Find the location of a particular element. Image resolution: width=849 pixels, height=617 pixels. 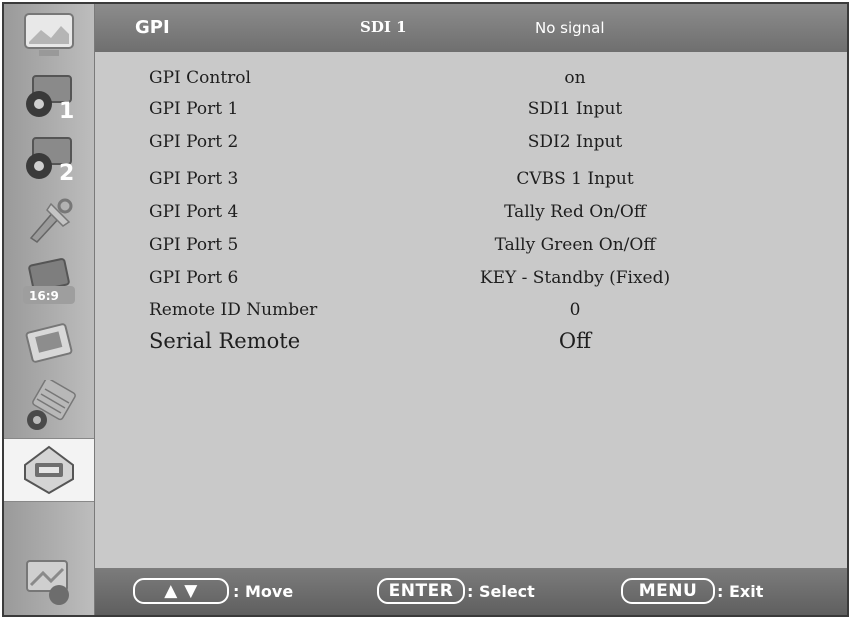

row-label: GPI Port 6 is located at coordinates (194, 278).